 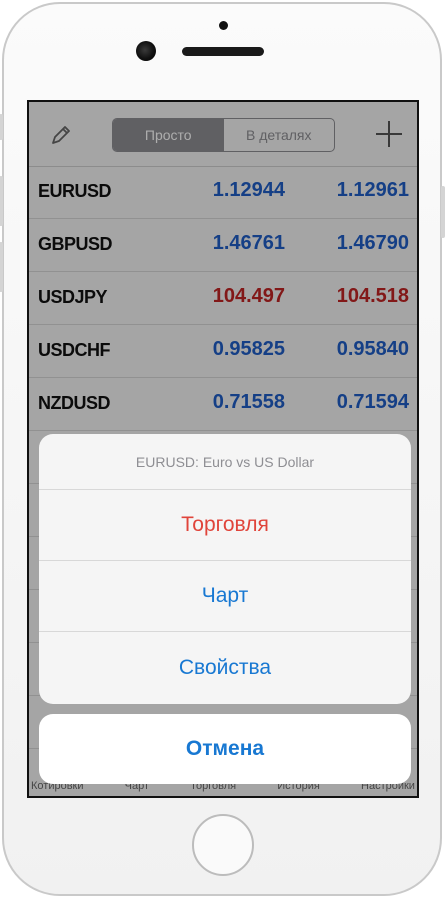 What do you see at coordinates (443, 212) in the screenshot?
I see `power-button` at bounding box center [443, 212].